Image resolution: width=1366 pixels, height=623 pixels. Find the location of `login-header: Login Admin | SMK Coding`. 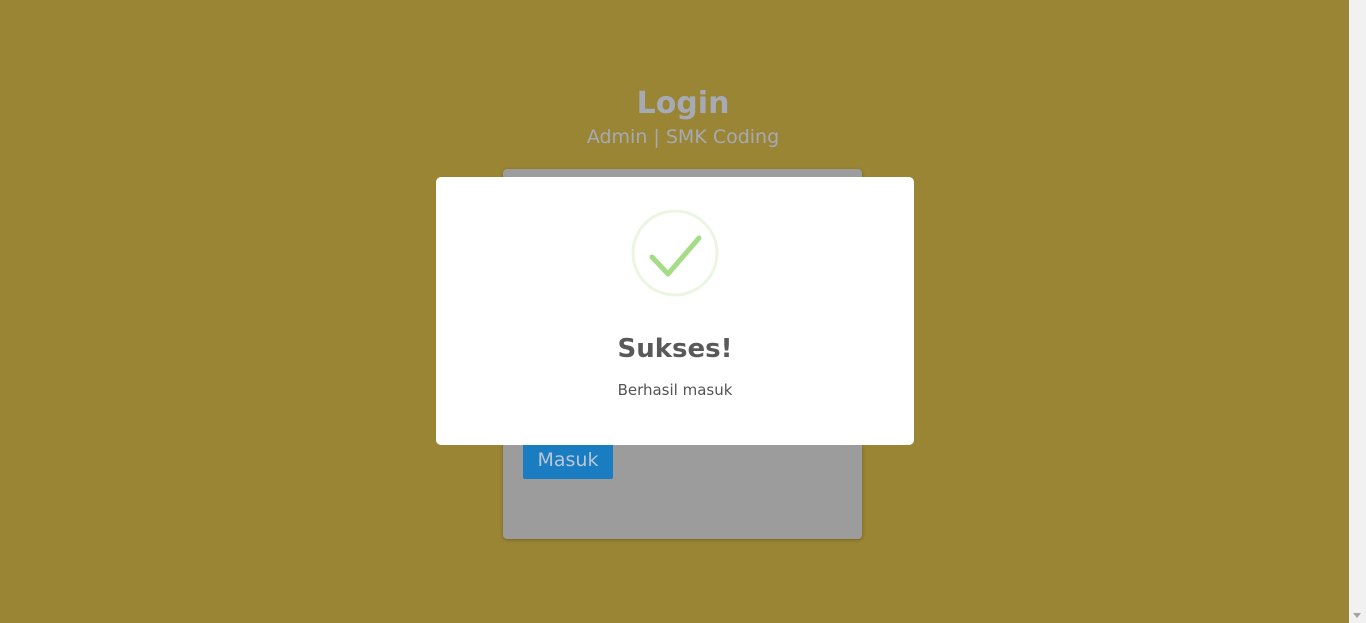

login-header: Login Admin | SMK Coding is located at coordinates (683, 117).